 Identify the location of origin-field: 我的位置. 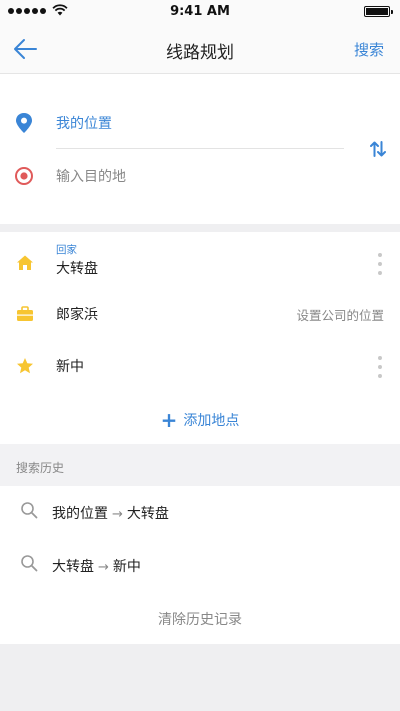
(170, 122).